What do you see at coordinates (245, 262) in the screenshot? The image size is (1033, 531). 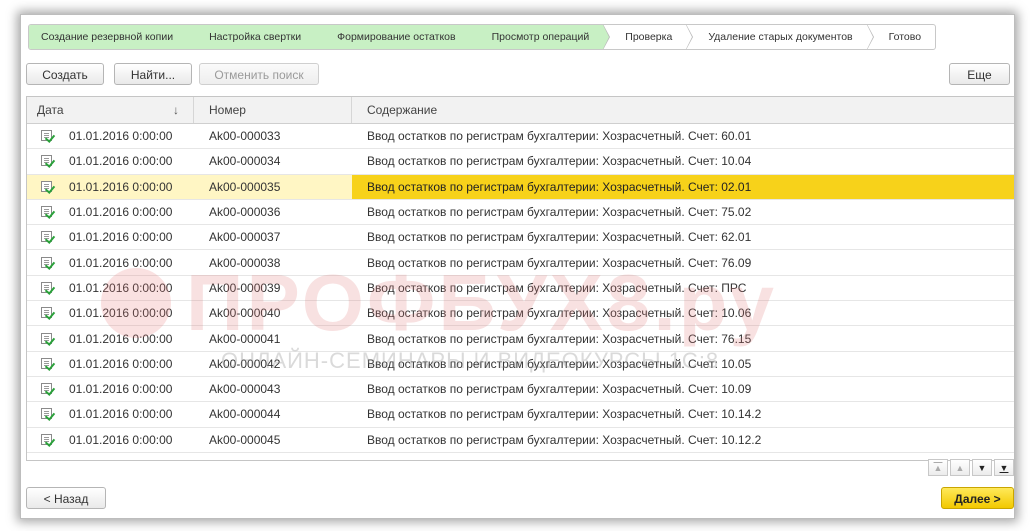 I see `cell-number: Ak00-000038` at bounding box center [245, 262].